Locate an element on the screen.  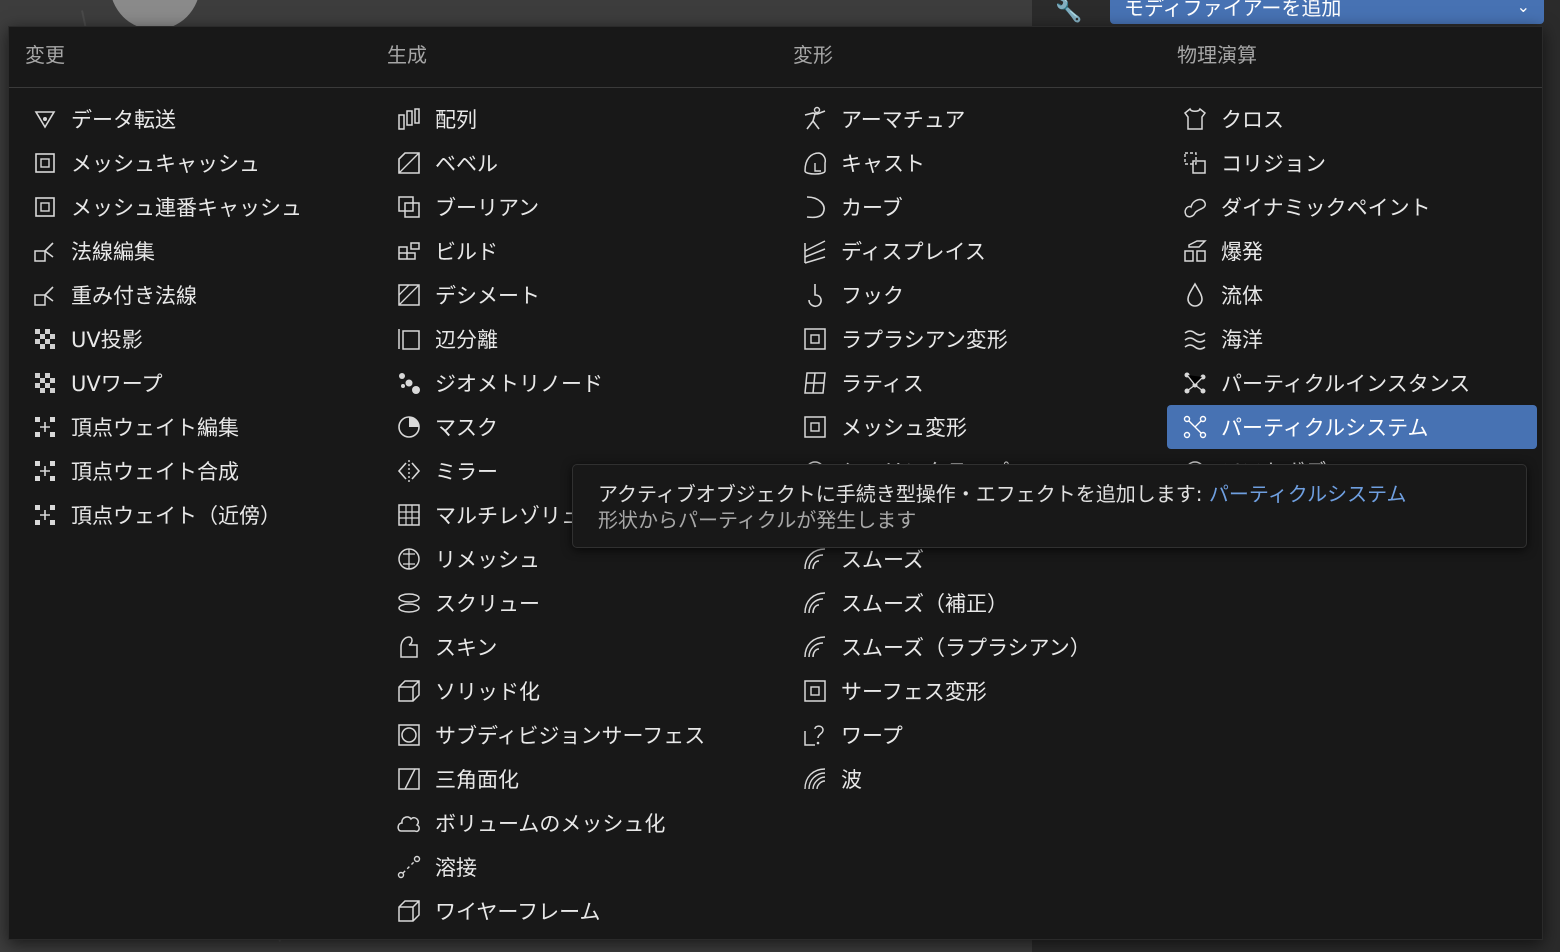
chevron-down-icon: ⌄ is located at coordinates (1523, 8).